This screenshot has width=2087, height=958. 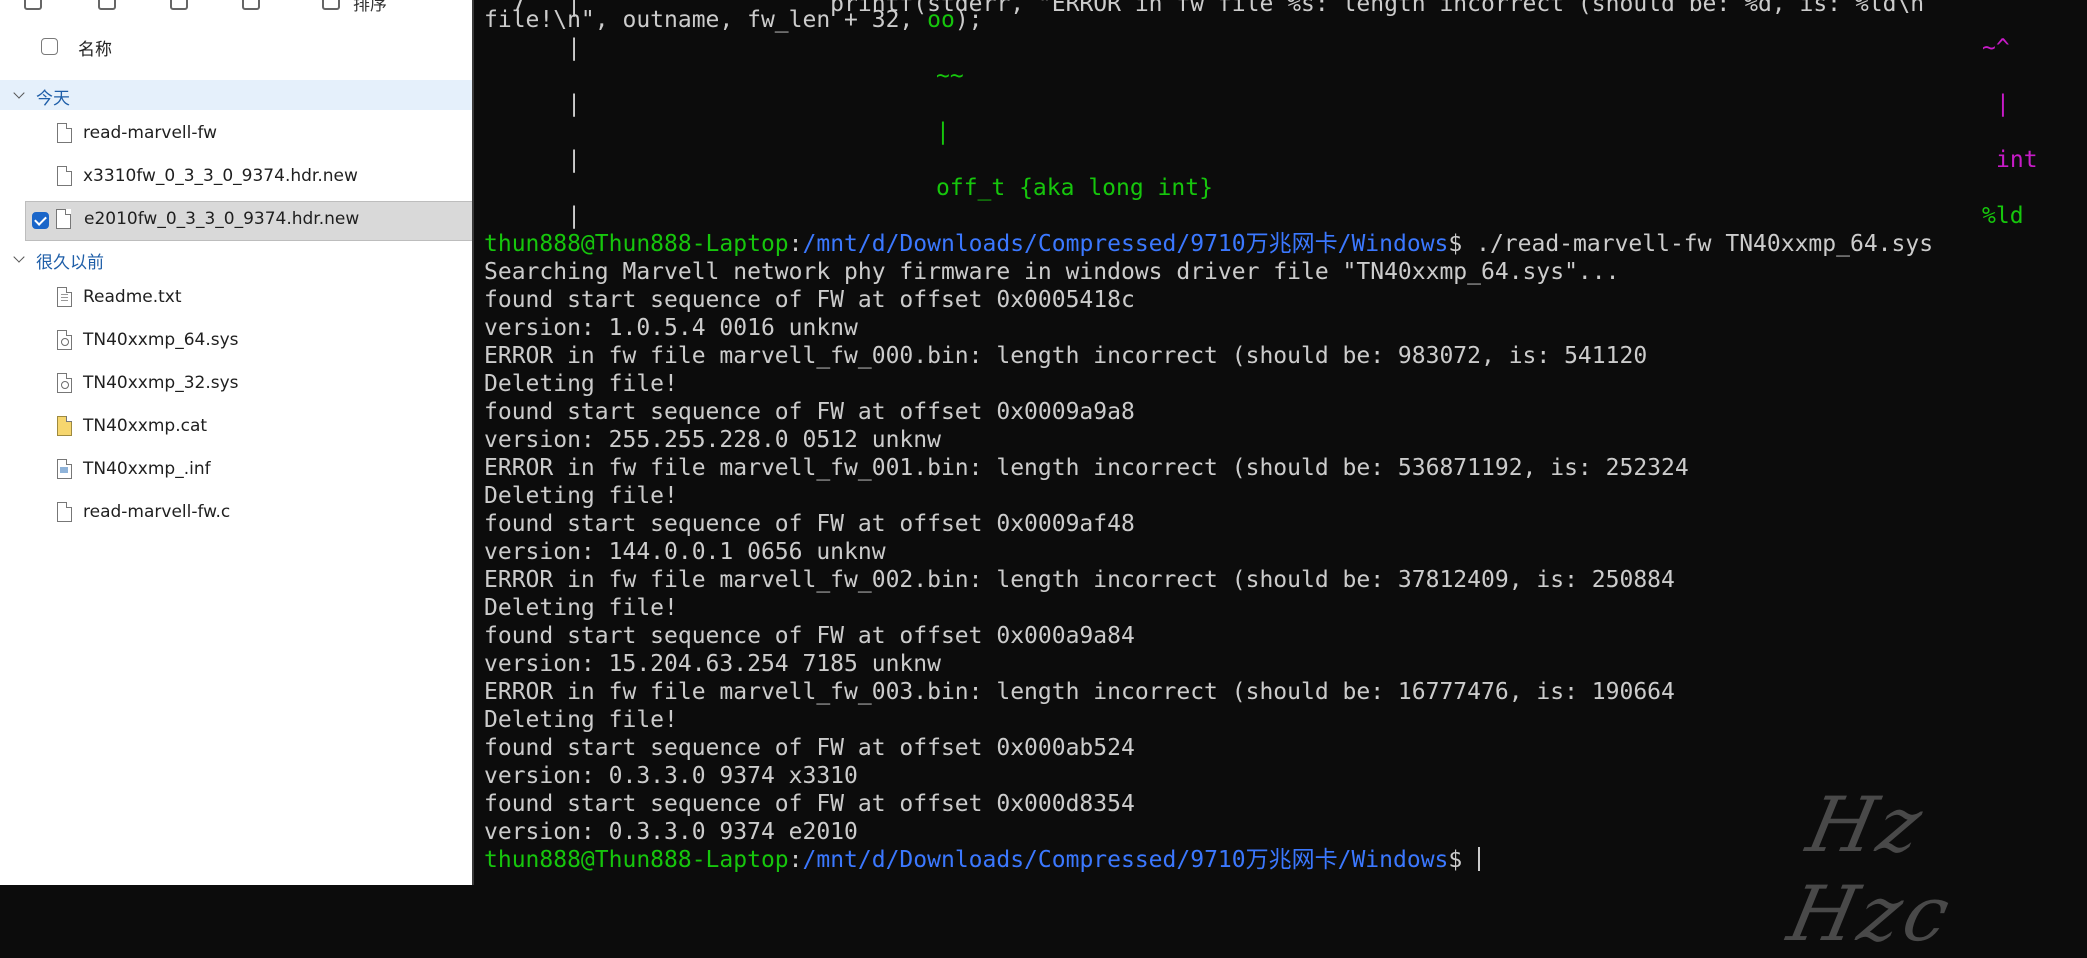 What do you see at coordinates (671, 832) in the screenshot?
I see `output-line: version: 0.3.3.0 9374 e2010` at bounding box center [671, 832].